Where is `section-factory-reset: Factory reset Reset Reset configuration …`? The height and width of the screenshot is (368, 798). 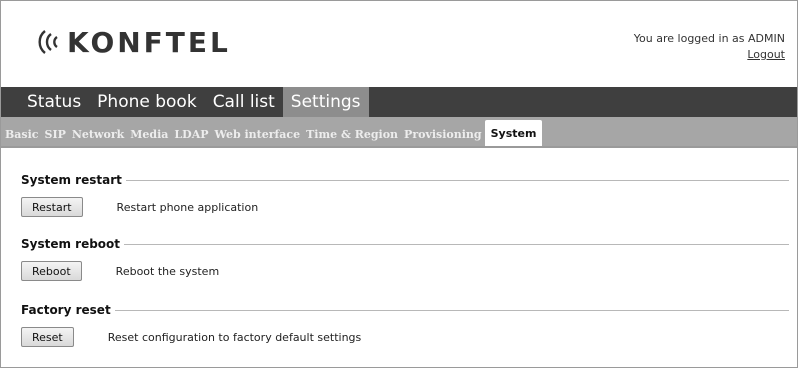
section-factory-reset: Factory reset Reset Reset configuration … is located at coordinates (405, 325).